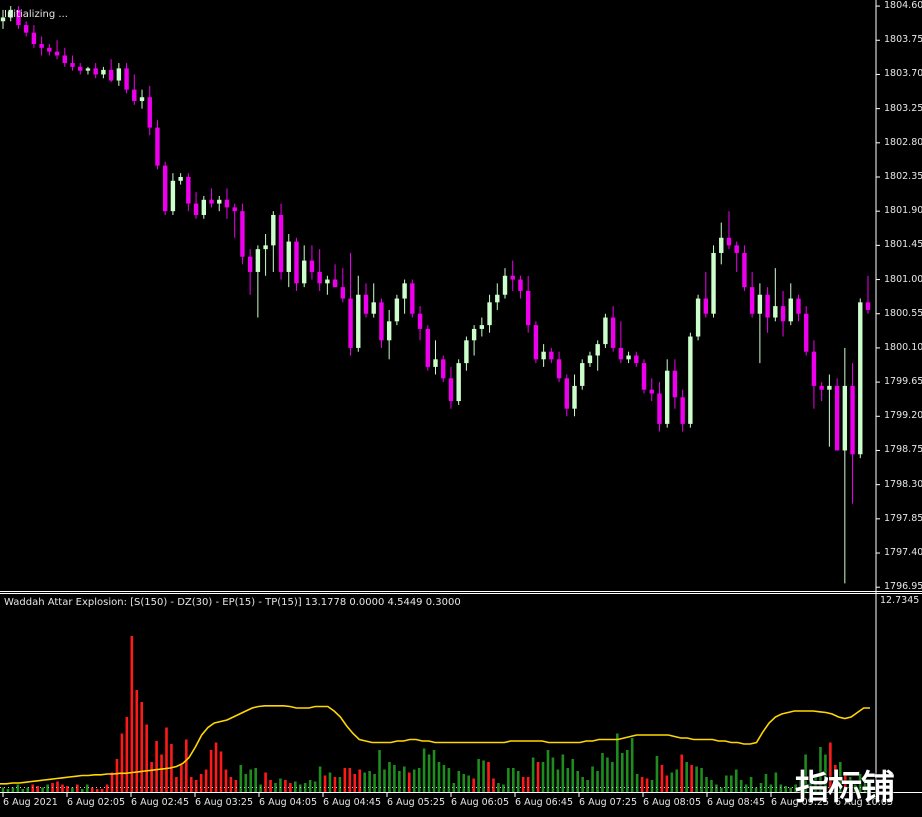 This screenshot has height=817, width=922. I want to click on time-tick-label: 6 Aug 03:25, so click(224, 802).